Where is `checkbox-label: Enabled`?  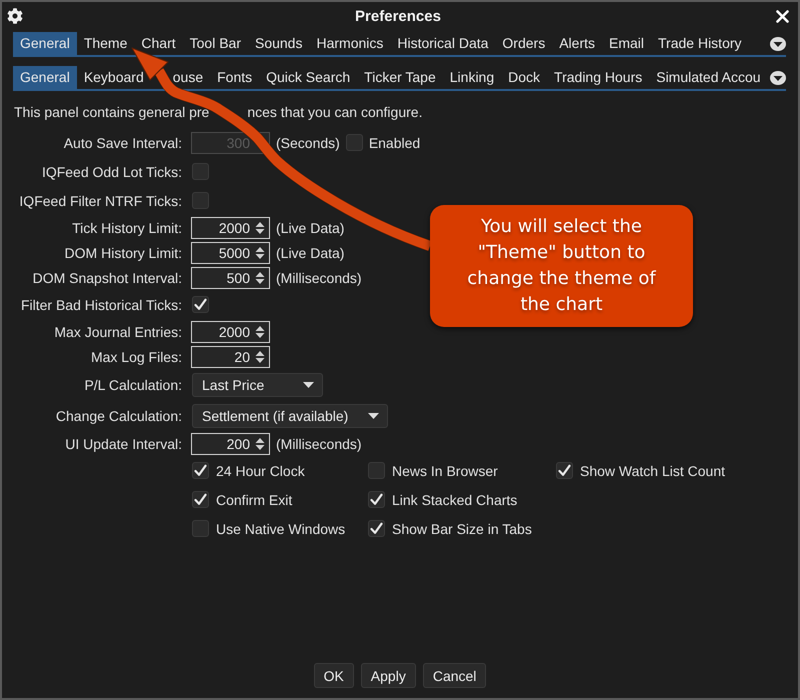
checkbox-label: Enabled is located at coordinates (394, 142).